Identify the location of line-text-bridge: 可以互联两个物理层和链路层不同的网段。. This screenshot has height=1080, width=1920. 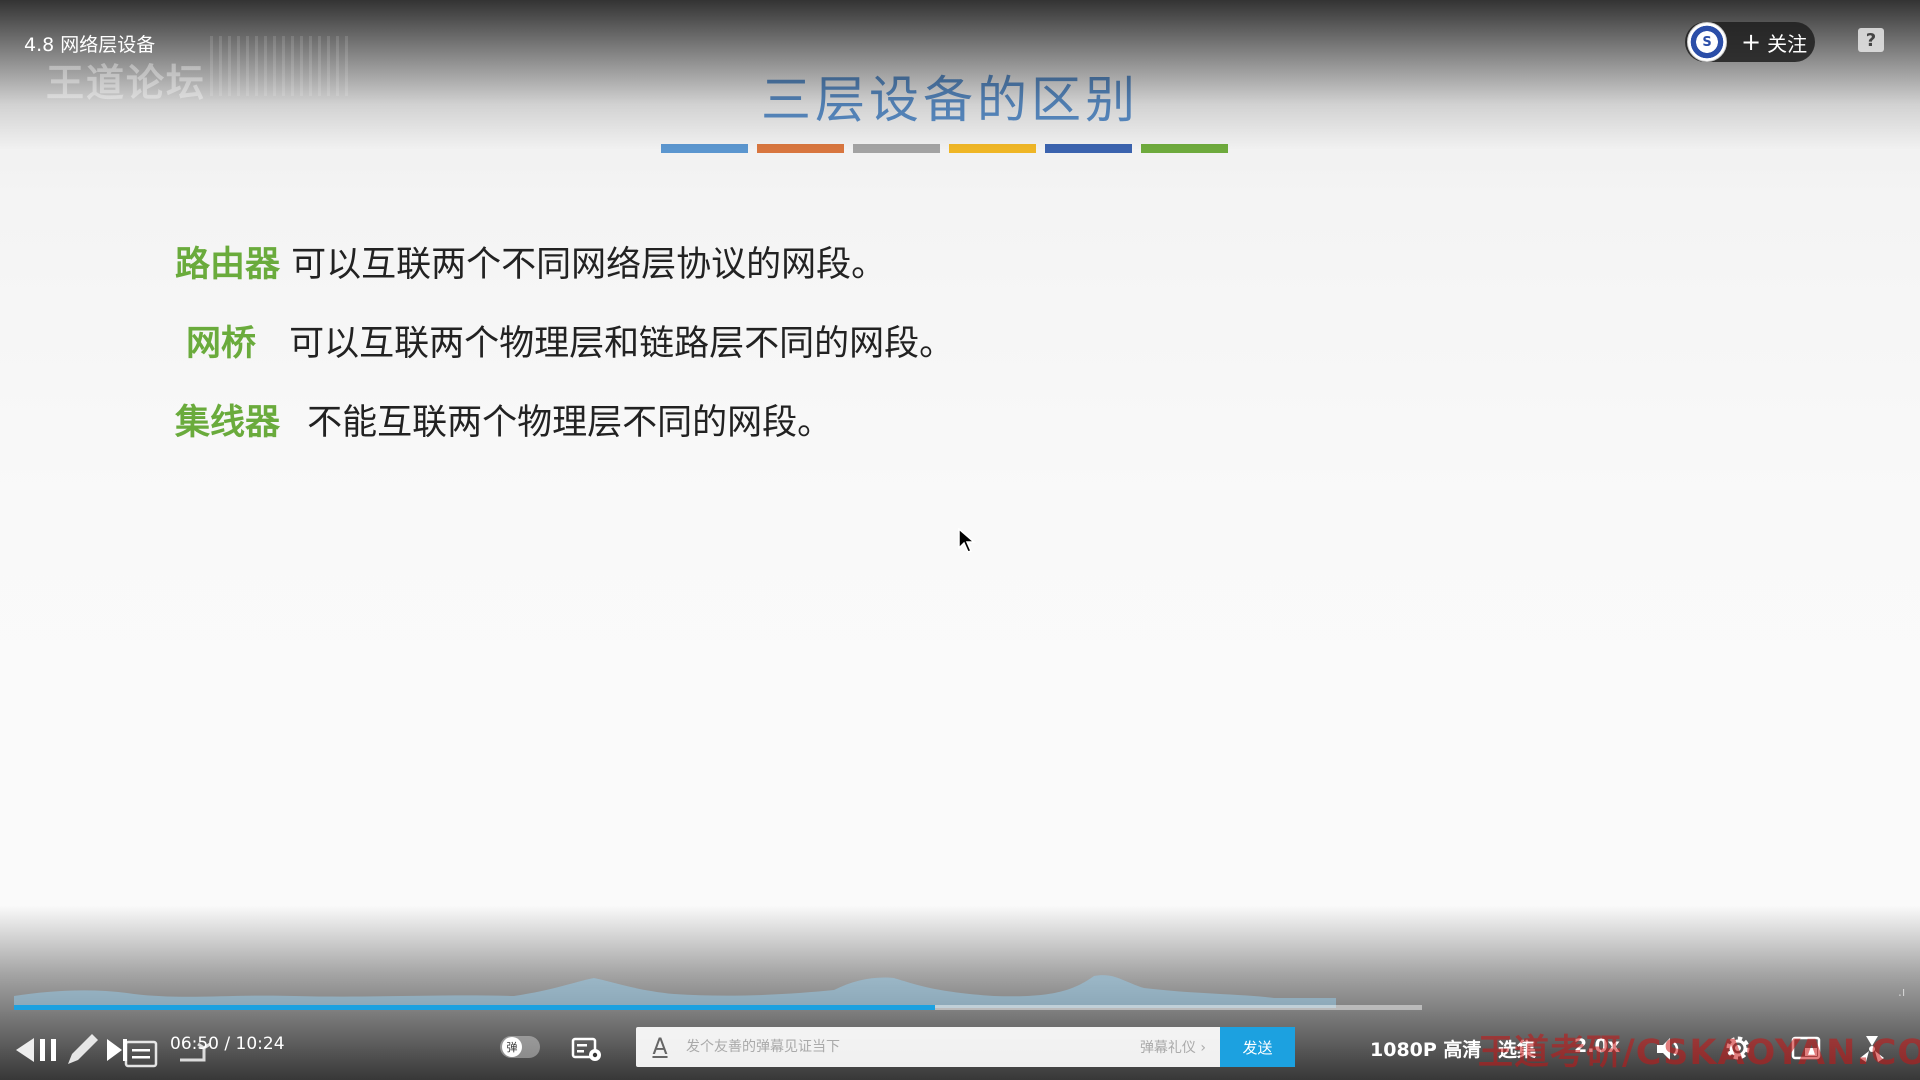
(622, 344).